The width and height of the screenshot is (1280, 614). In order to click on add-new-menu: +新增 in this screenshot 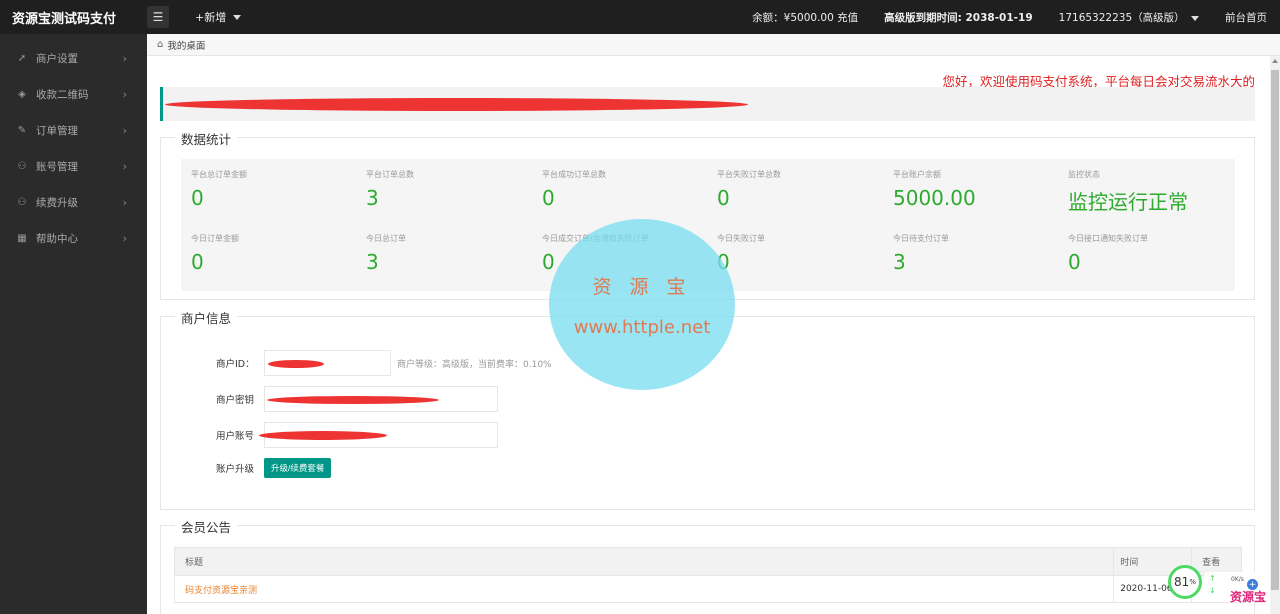, I will do `click(218, 17)`.